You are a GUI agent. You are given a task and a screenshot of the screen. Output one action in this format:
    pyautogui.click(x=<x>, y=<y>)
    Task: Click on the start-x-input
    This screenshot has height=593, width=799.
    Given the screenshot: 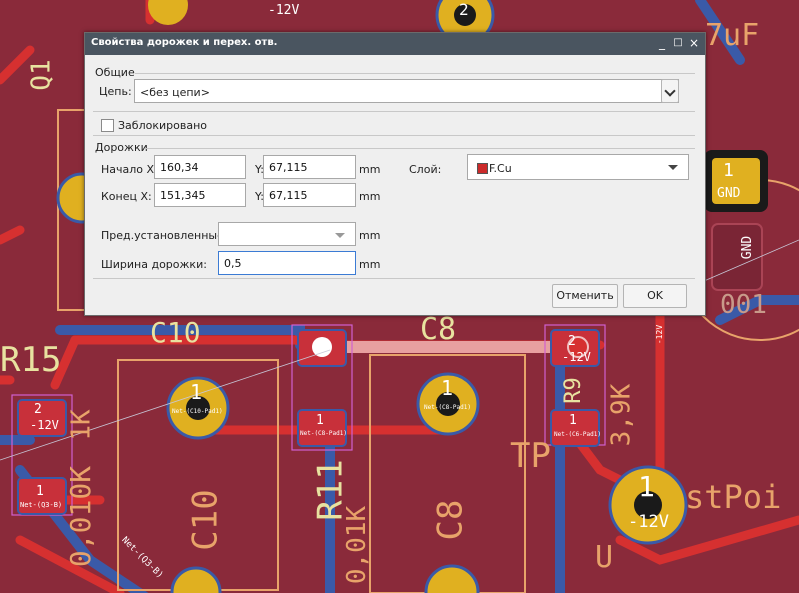 What is the action you would take?
    pyautogui.click(x=200, y=167)
    